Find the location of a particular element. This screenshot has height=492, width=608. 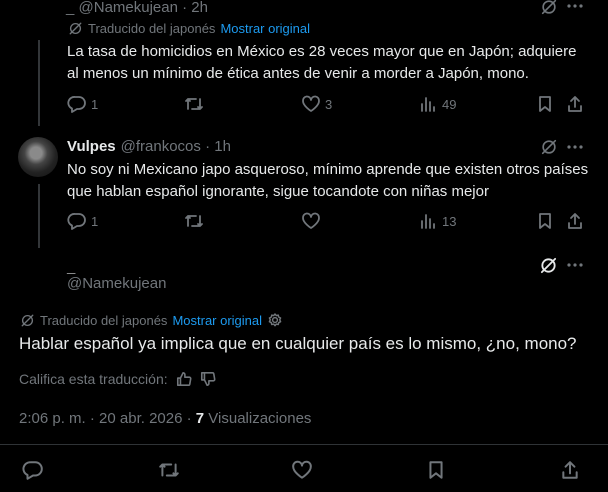

views-button: 49 is located at coordinates (437, 104).